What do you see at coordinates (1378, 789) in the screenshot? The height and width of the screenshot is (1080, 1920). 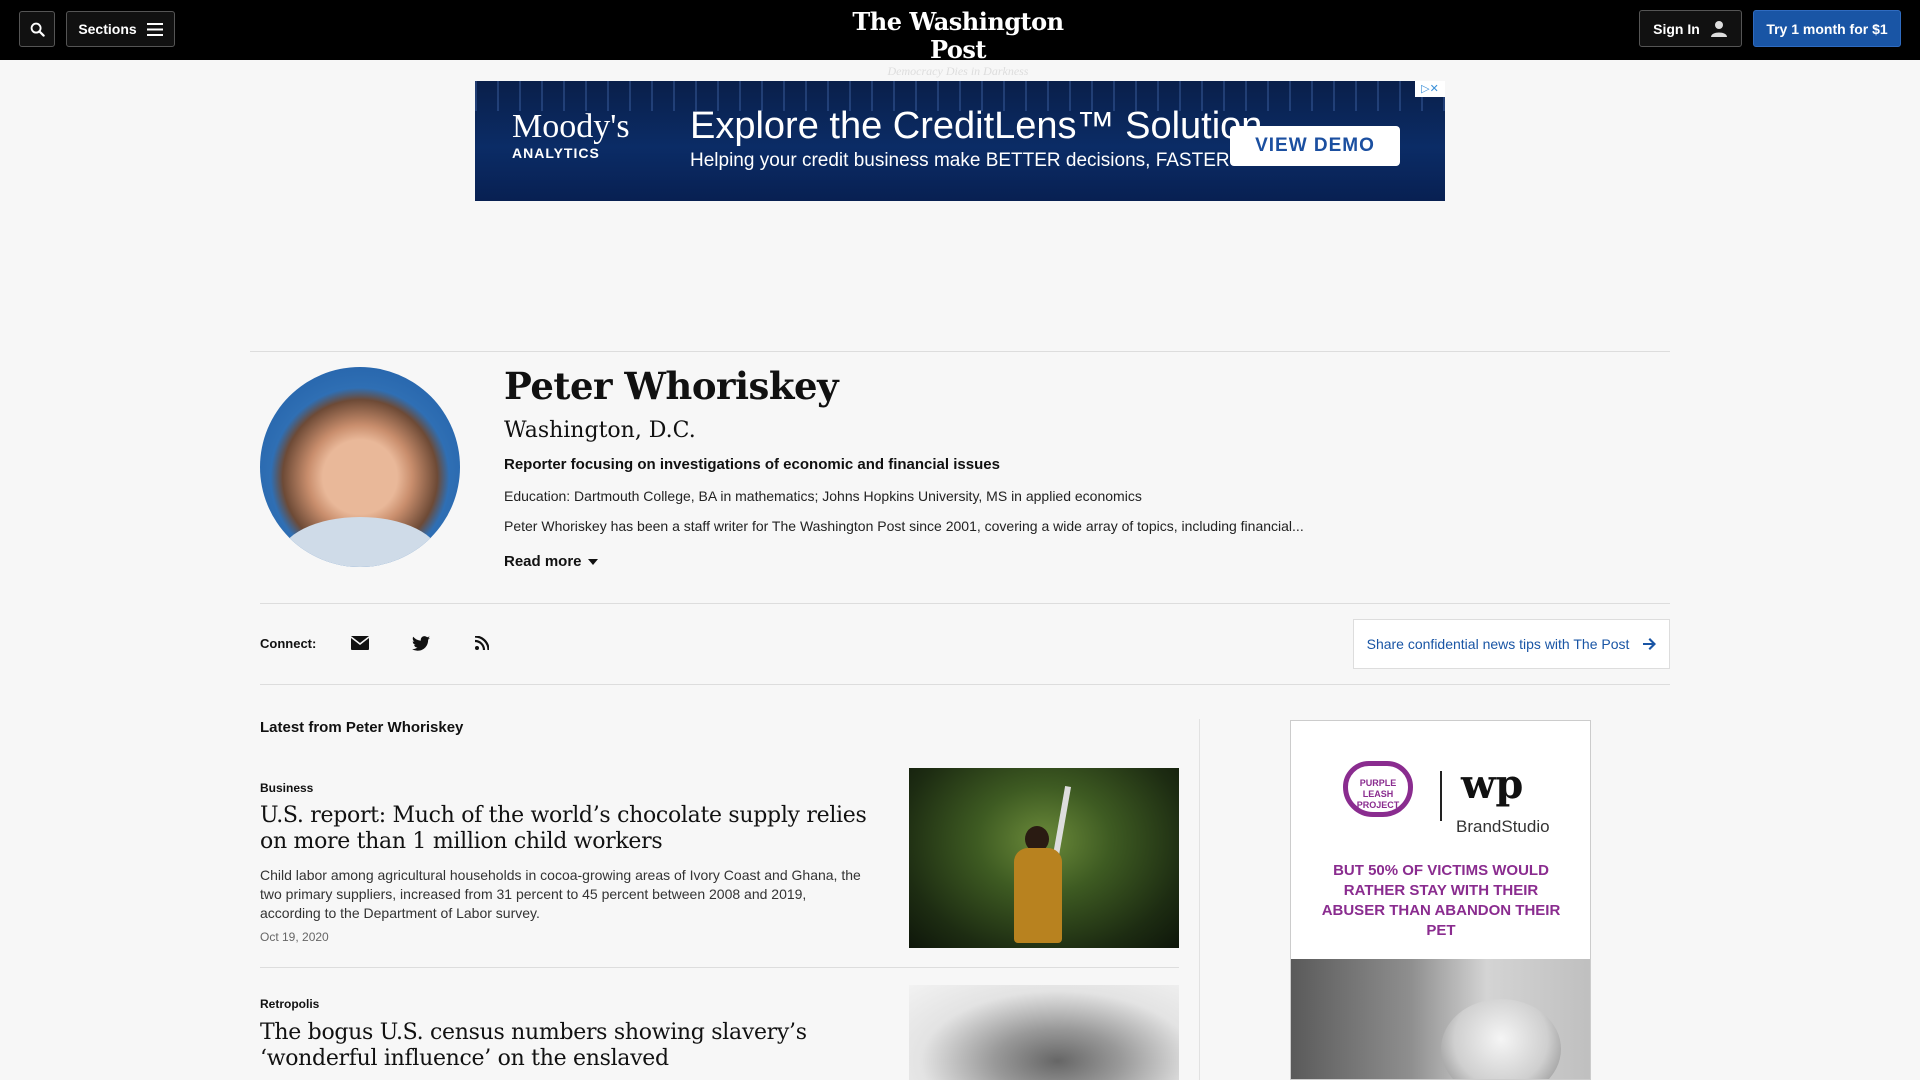 I see `purple-leash-logo: PURPLE LEASH PROJECT` at bounding box center [1378, 789].